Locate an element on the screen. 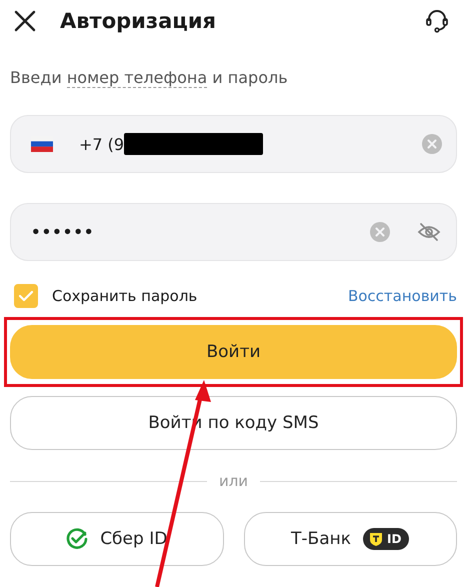  instruction-text: Введи номер телефона и пароль is located at coordinates (149, 77).